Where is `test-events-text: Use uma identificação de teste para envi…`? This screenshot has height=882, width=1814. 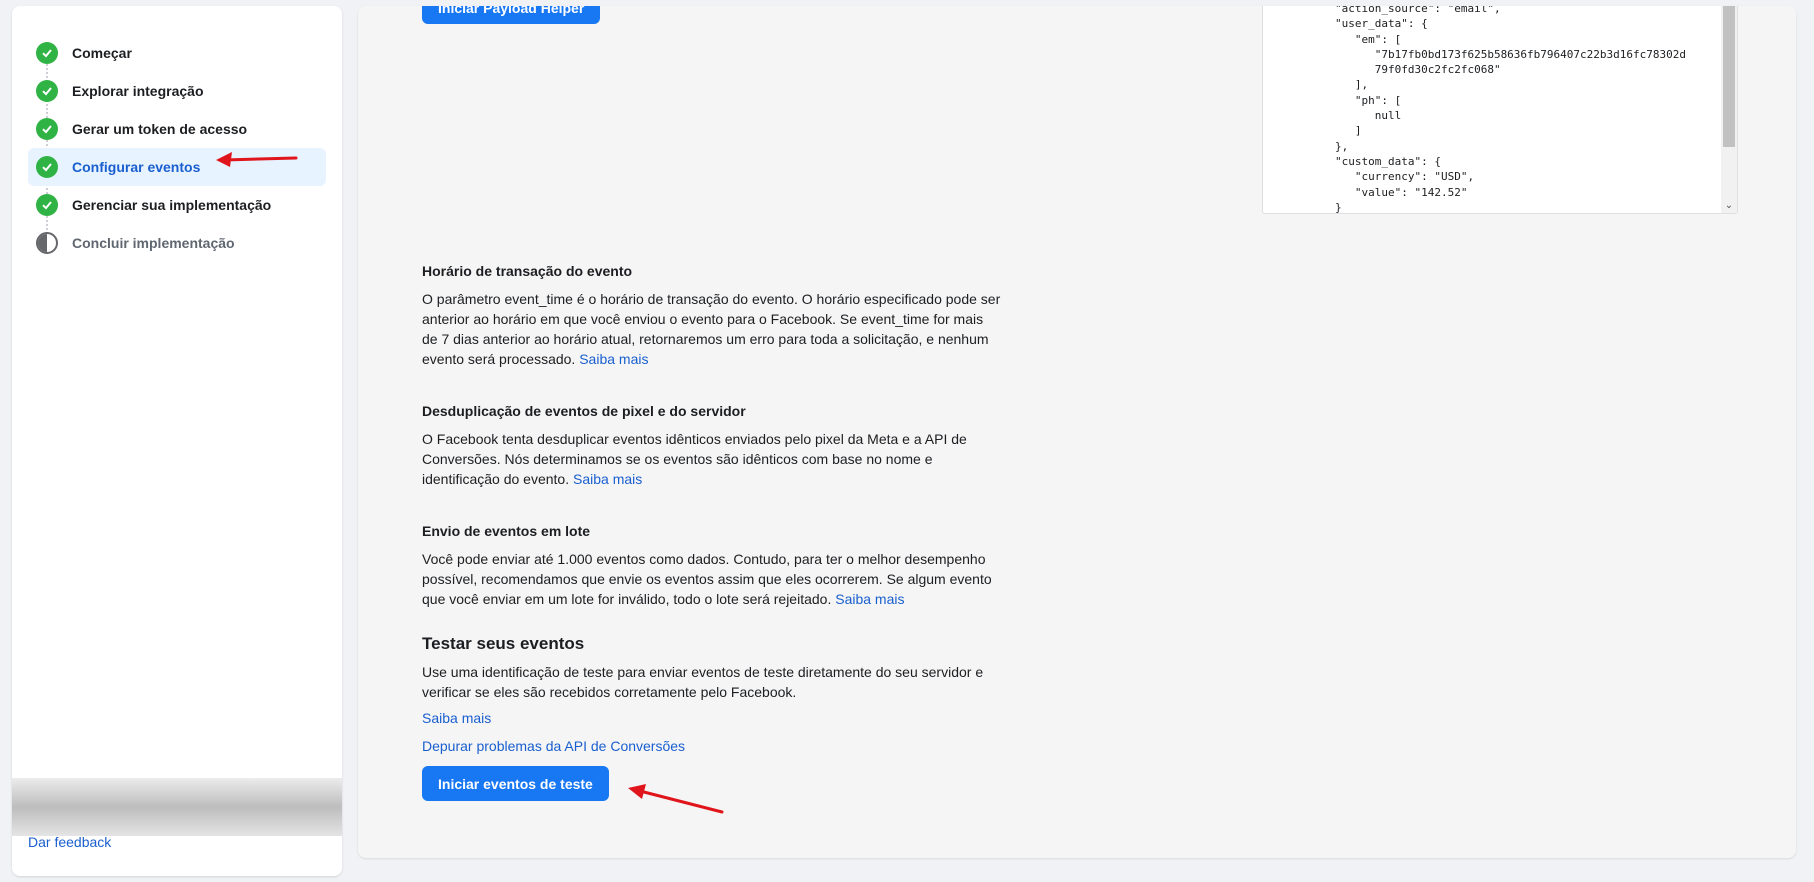
test-events-text: Use uma identificação de teste para envi… is located at coordinates (703, 682).